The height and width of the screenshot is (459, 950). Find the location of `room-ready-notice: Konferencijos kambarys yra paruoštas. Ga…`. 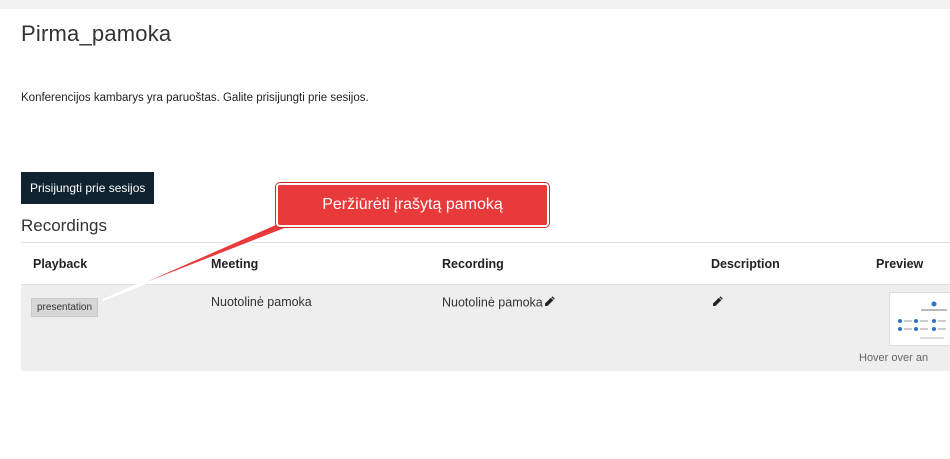

room-ready-notice: Konferencijos kambarys yra paruoštas. Ga… is located at coordinates (195, 98).